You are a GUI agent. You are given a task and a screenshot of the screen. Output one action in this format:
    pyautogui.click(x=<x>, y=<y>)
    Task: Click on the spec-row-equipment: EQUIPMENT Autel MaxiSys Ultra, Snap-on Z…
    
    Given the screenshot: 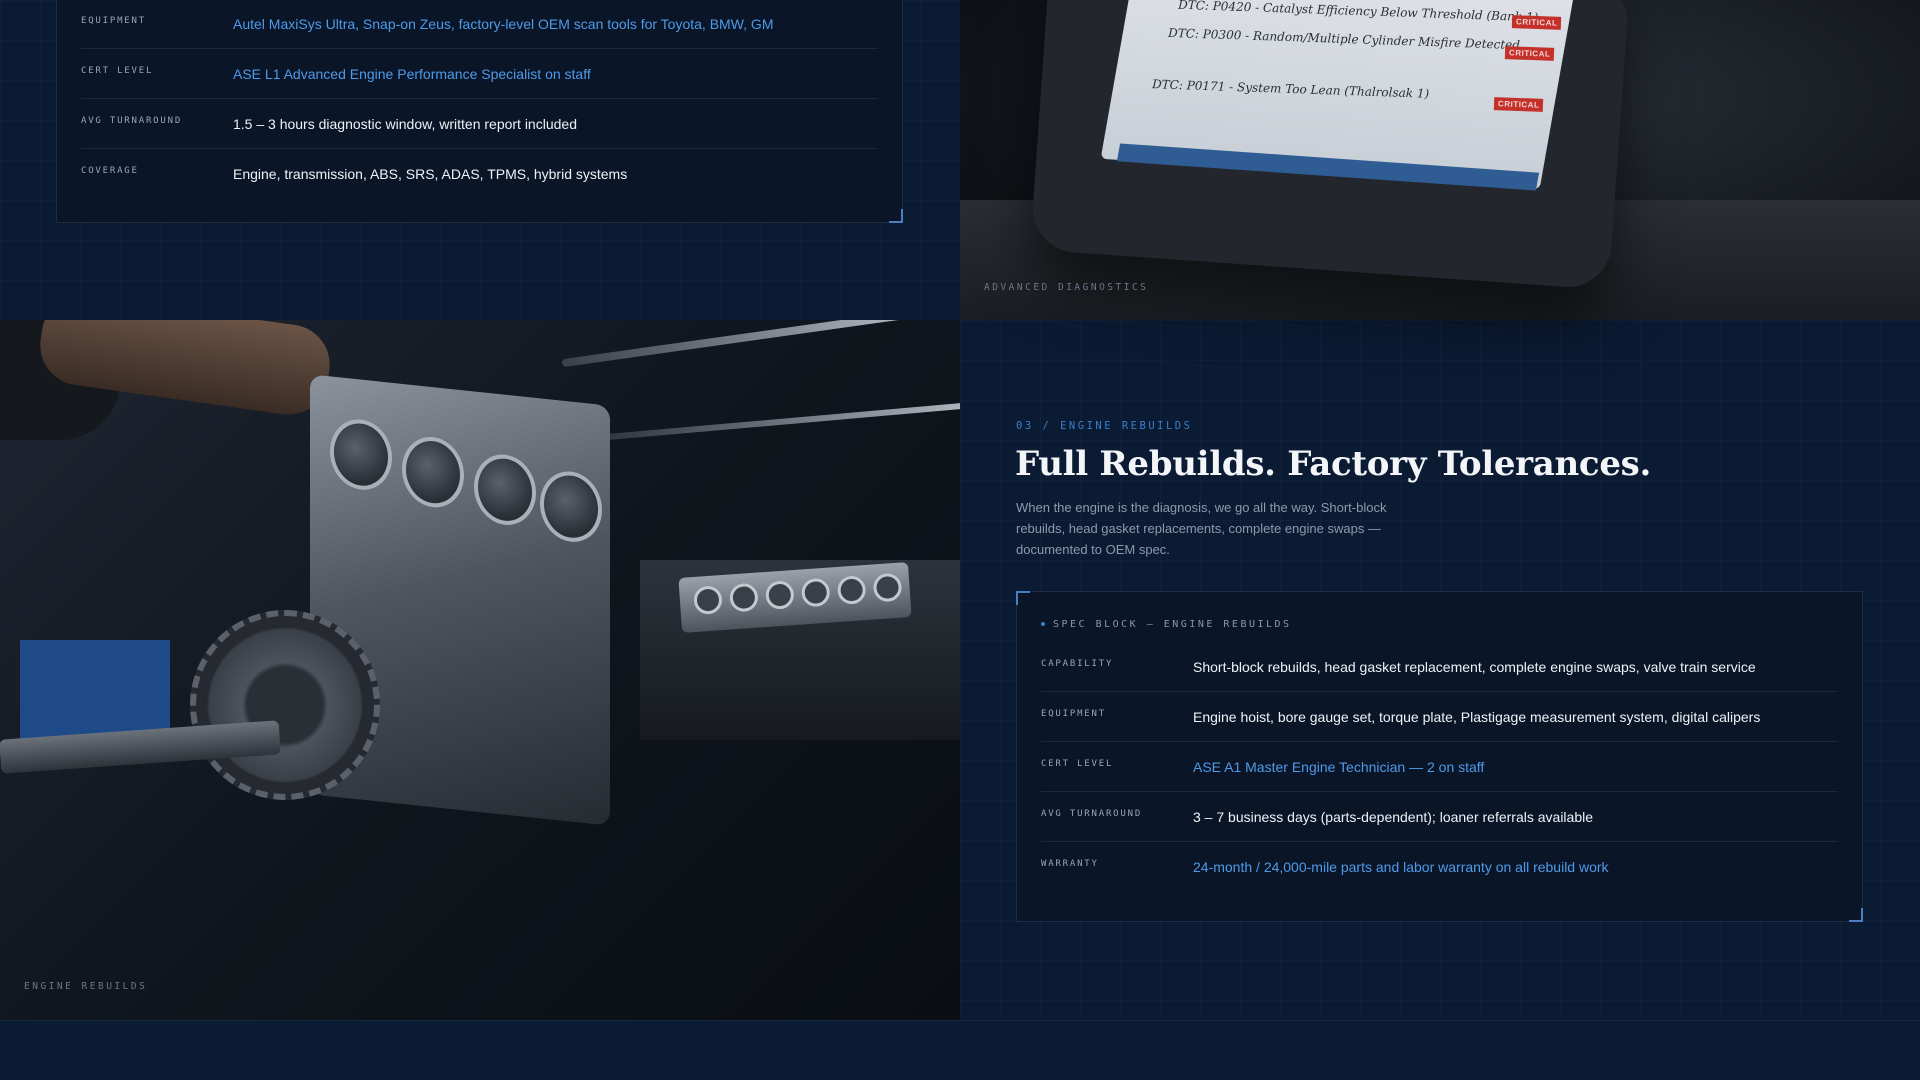 What is the action you would take?
    pyautogui.click(x=479, y=24)
    